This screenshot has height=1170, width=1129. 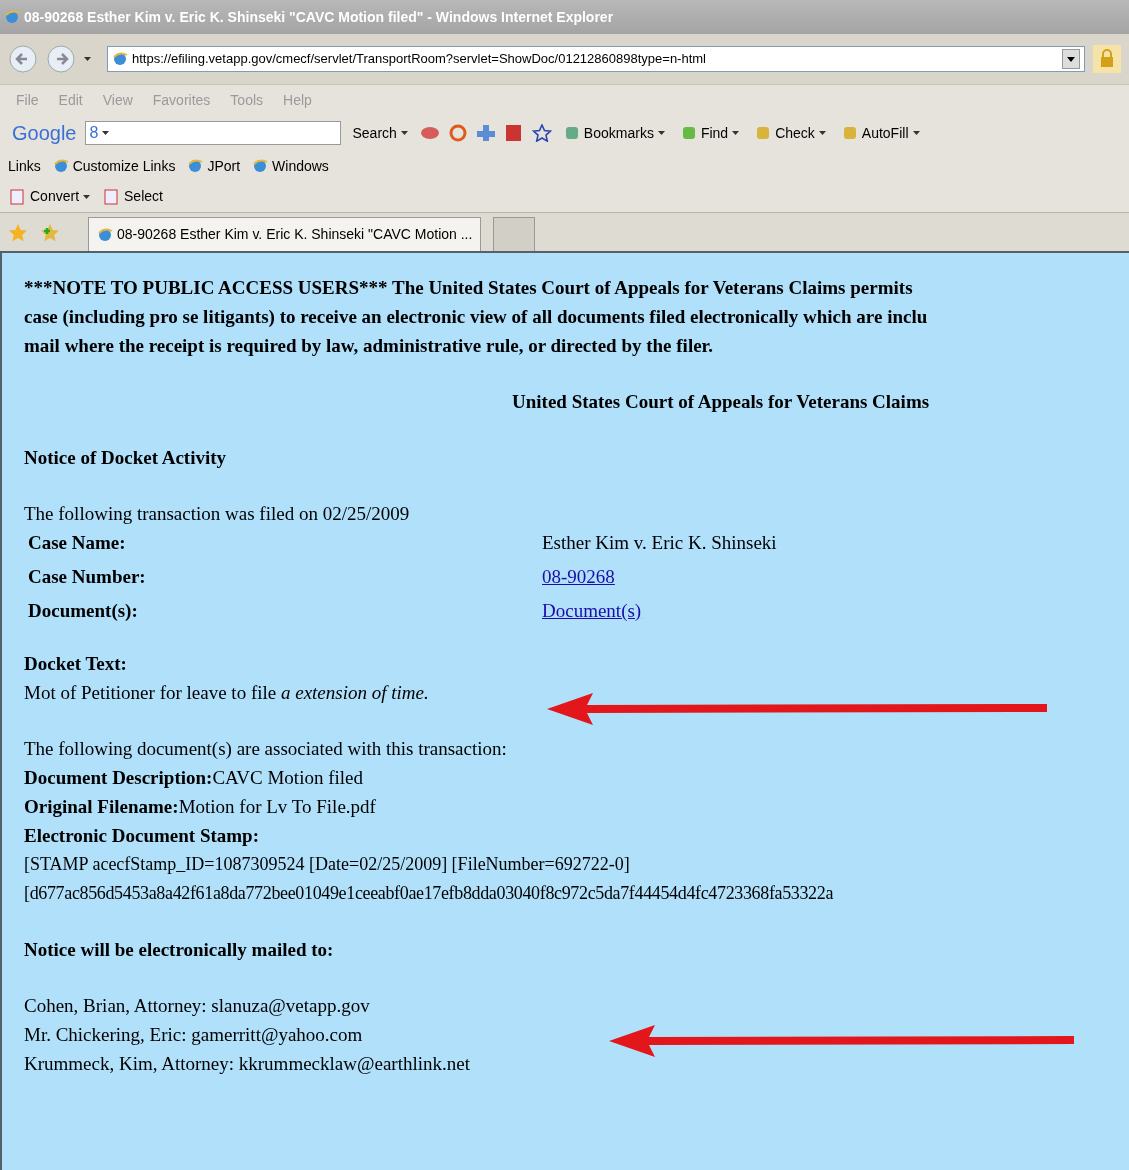 I want to click on notice-line: case (including pro se litigants) to receive an electronic view of all documents filed electronically which are inclu, so click(x=476, y=317).